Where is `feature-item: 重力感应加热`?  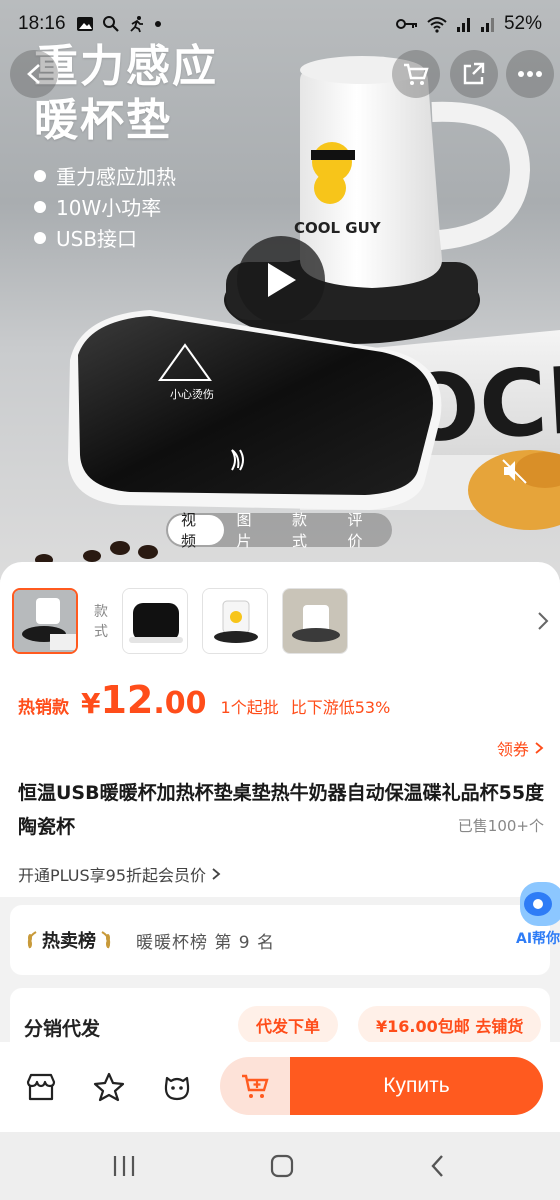 feature-item: 重力感应加热 is located at coordinates (105, 175).